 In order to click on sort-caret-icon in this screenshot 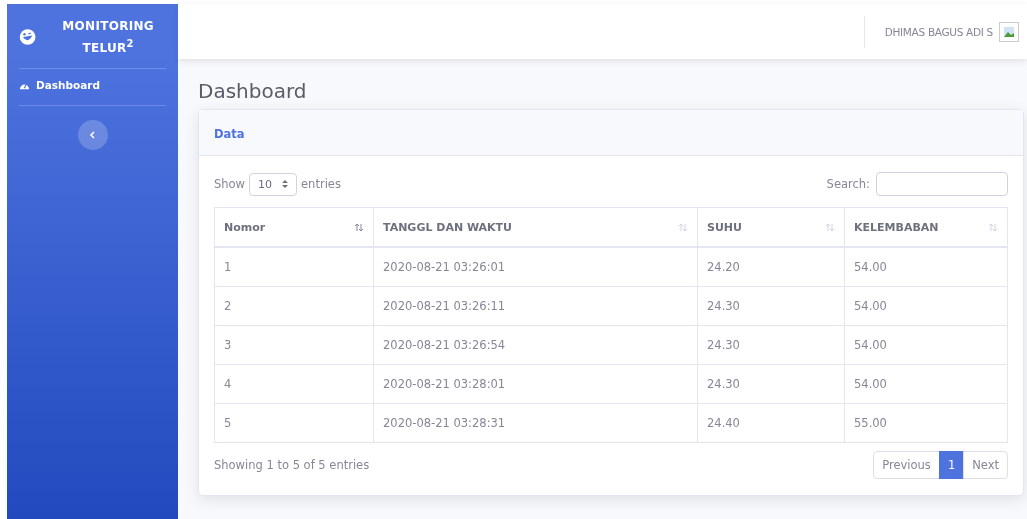, I will do `click(285, 184)`.